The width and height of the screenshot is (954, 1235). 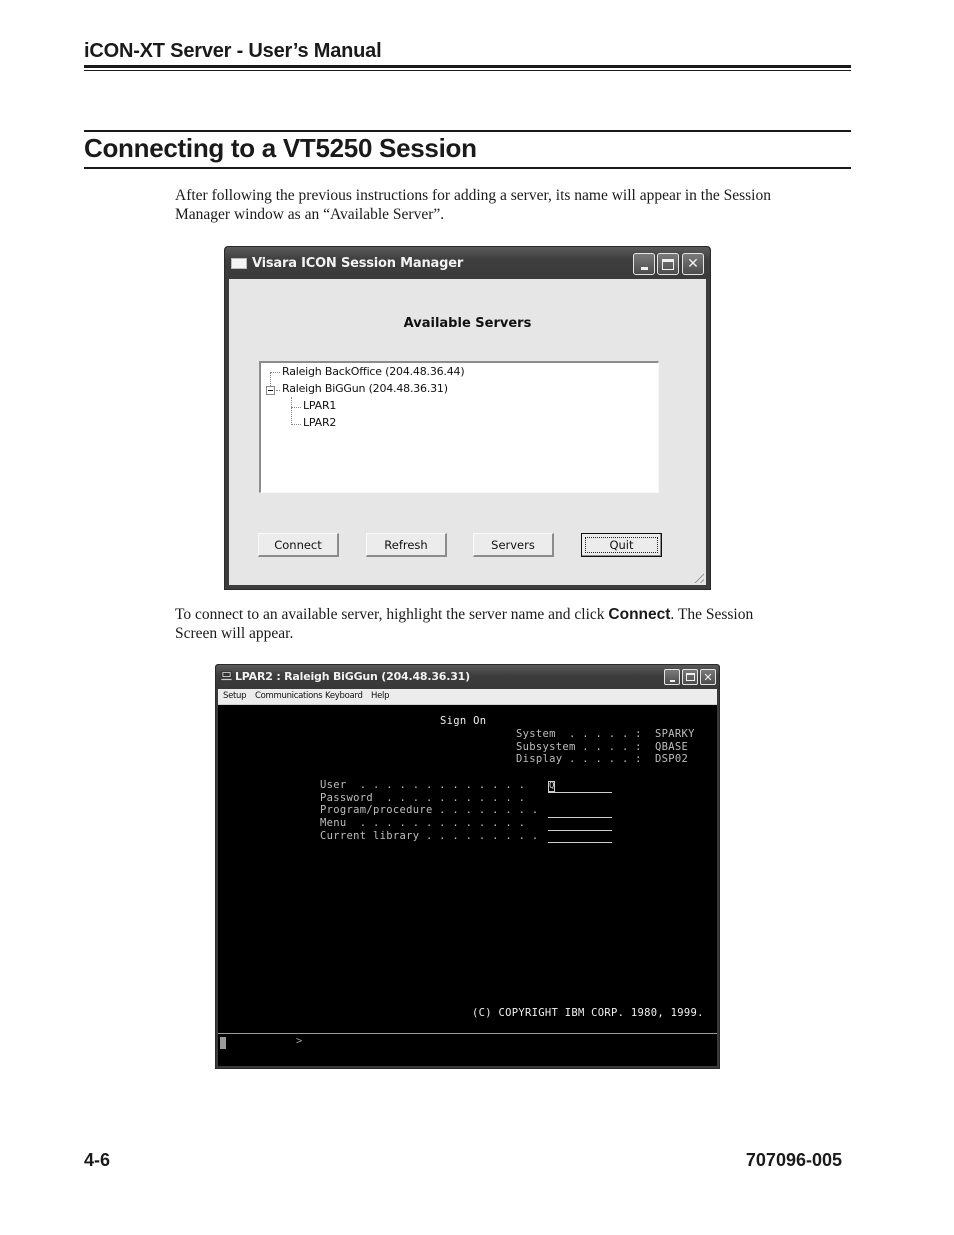 I want to click on section-rule-bottom, so click(x=467, y=168).